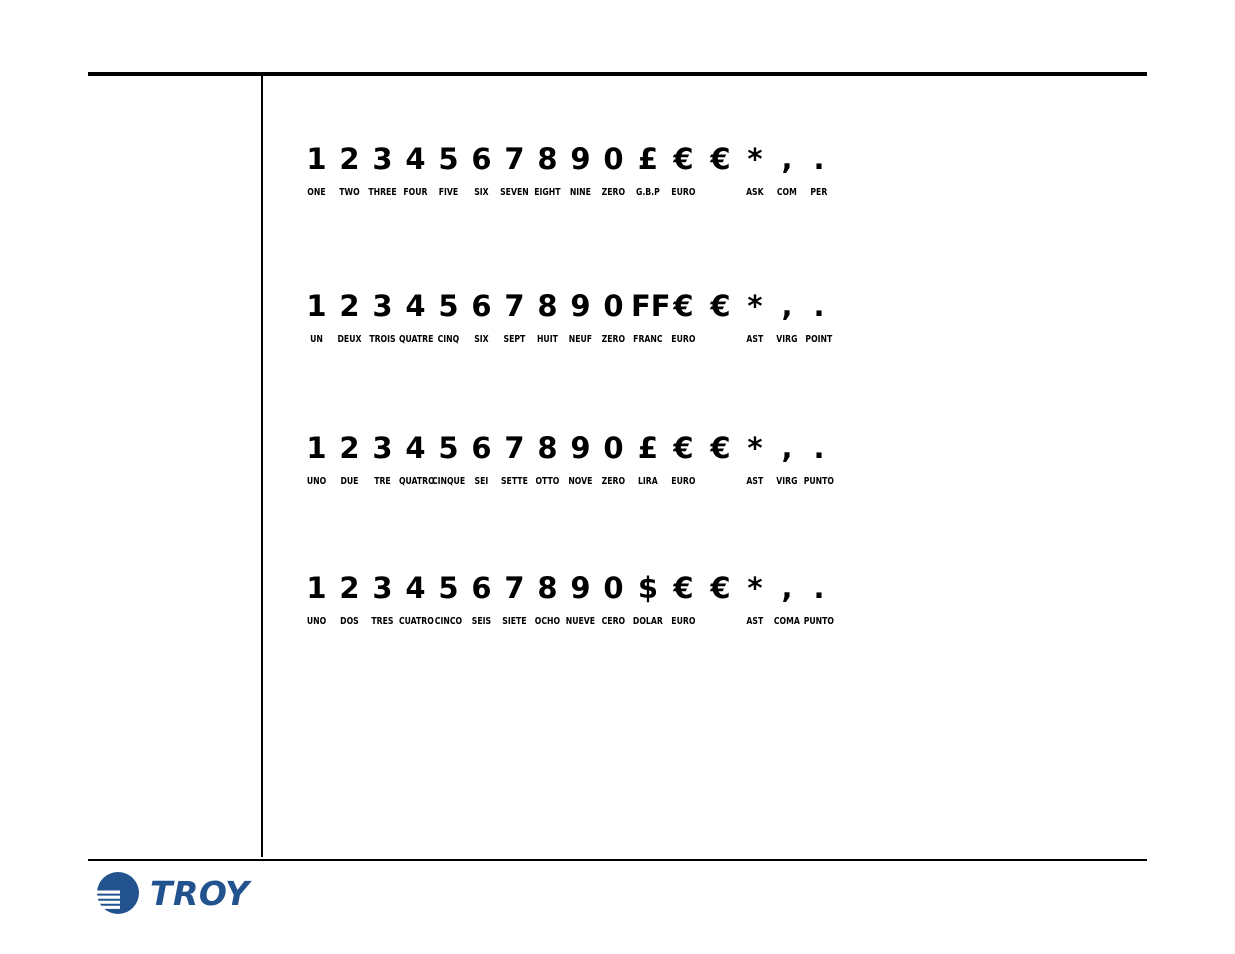 The height and width of the screenshot is (954, 1235). I want to click on glyph-caption: NEUF, so click(580, 339).